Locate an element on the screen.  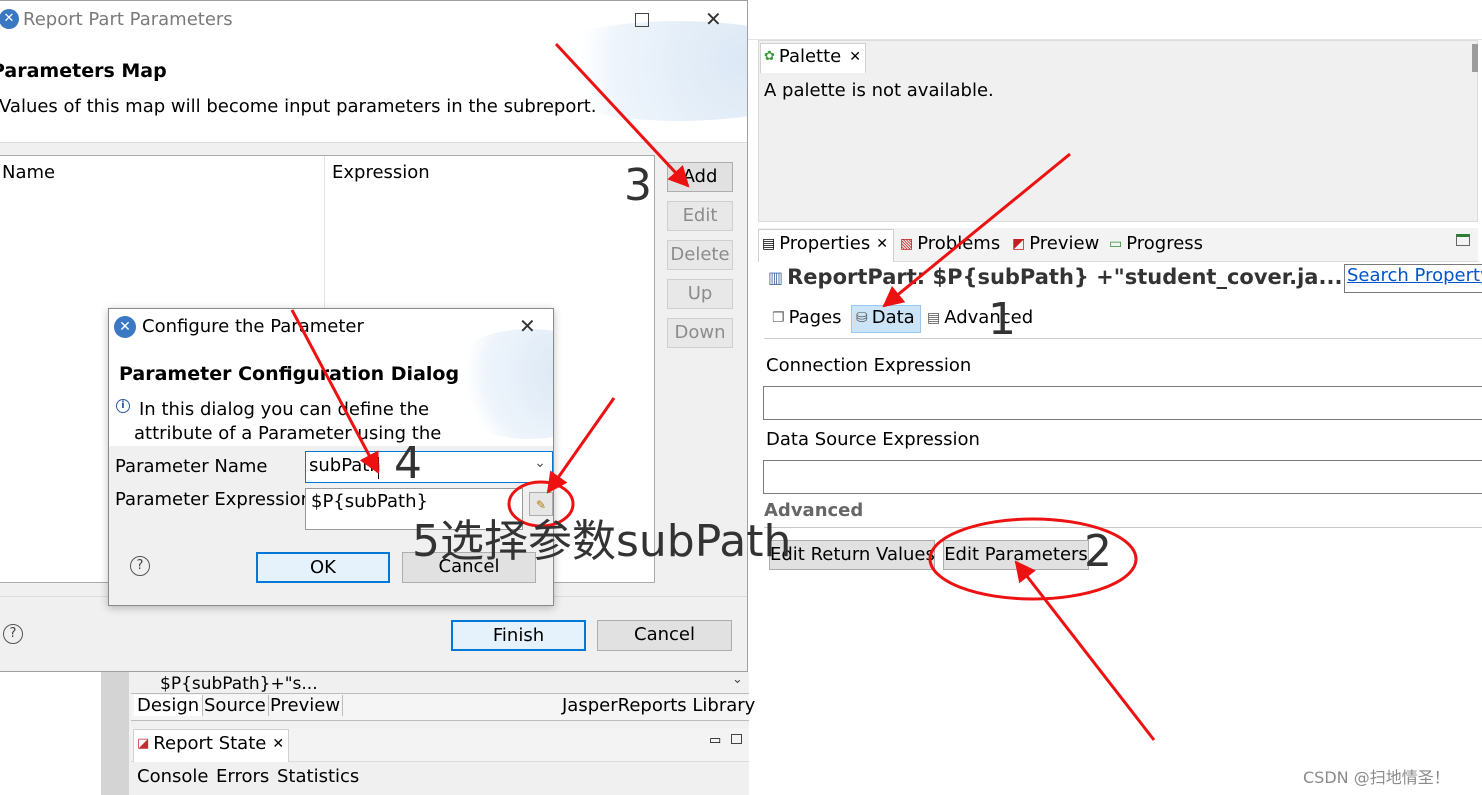
report-state-tab-content: ◪ Report State ✕ is located at coordinates (210, 743).